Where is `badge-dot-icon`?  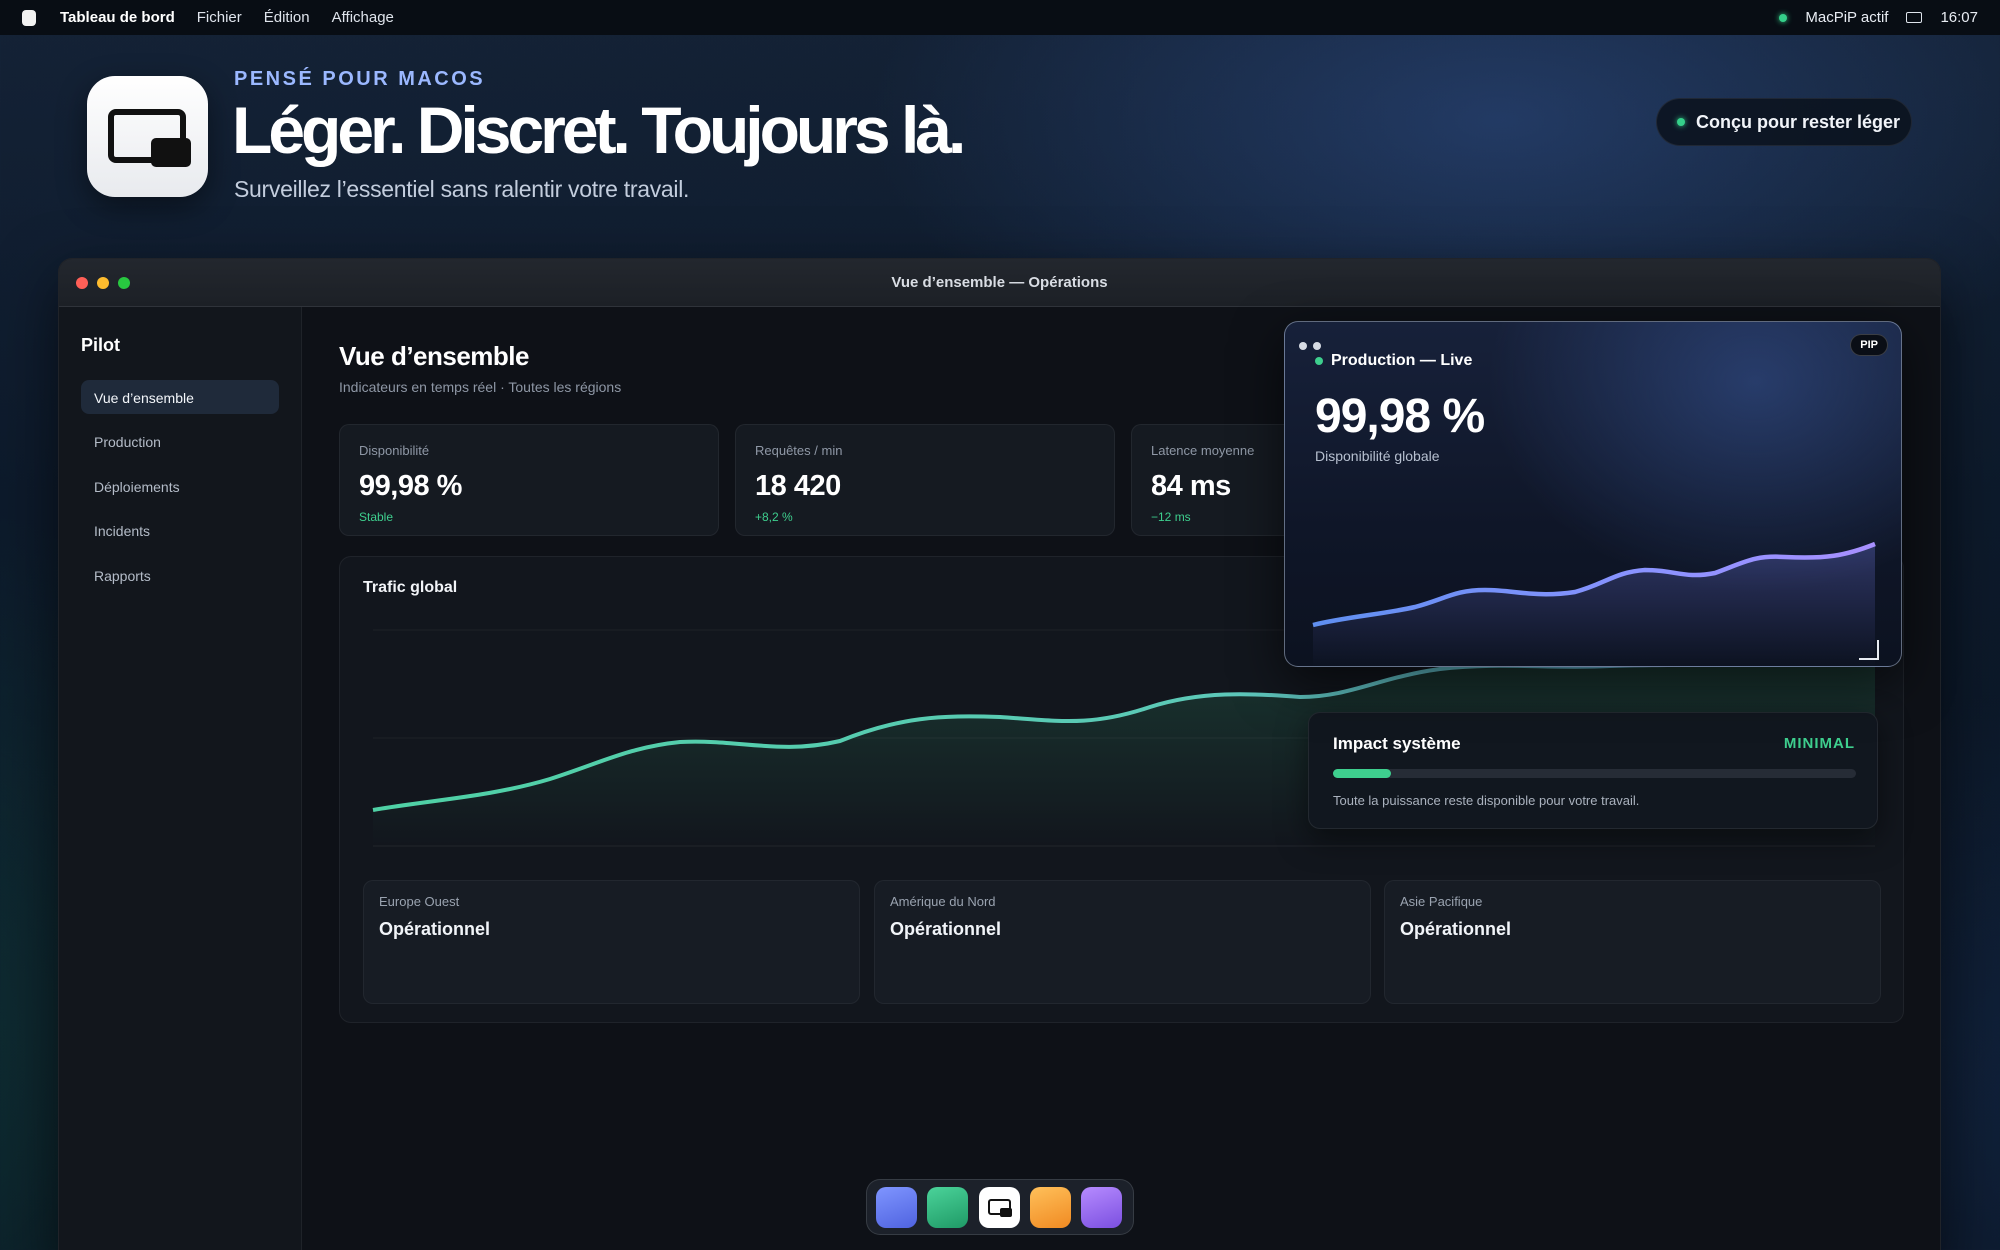
badge-dot-icon is located at coordinates (1681, 122).